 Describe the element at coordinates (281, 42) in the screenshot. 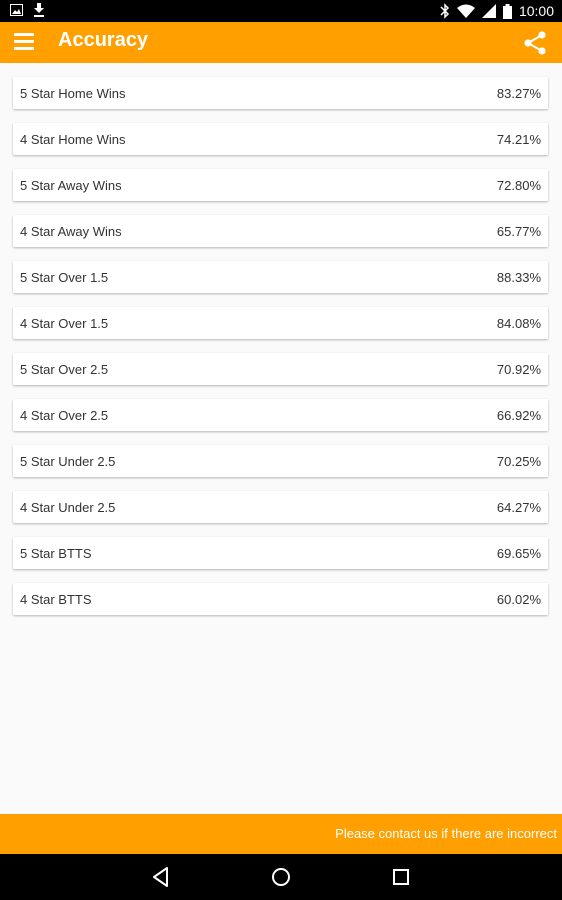

I see `app-bar: Accuracy` at that location.